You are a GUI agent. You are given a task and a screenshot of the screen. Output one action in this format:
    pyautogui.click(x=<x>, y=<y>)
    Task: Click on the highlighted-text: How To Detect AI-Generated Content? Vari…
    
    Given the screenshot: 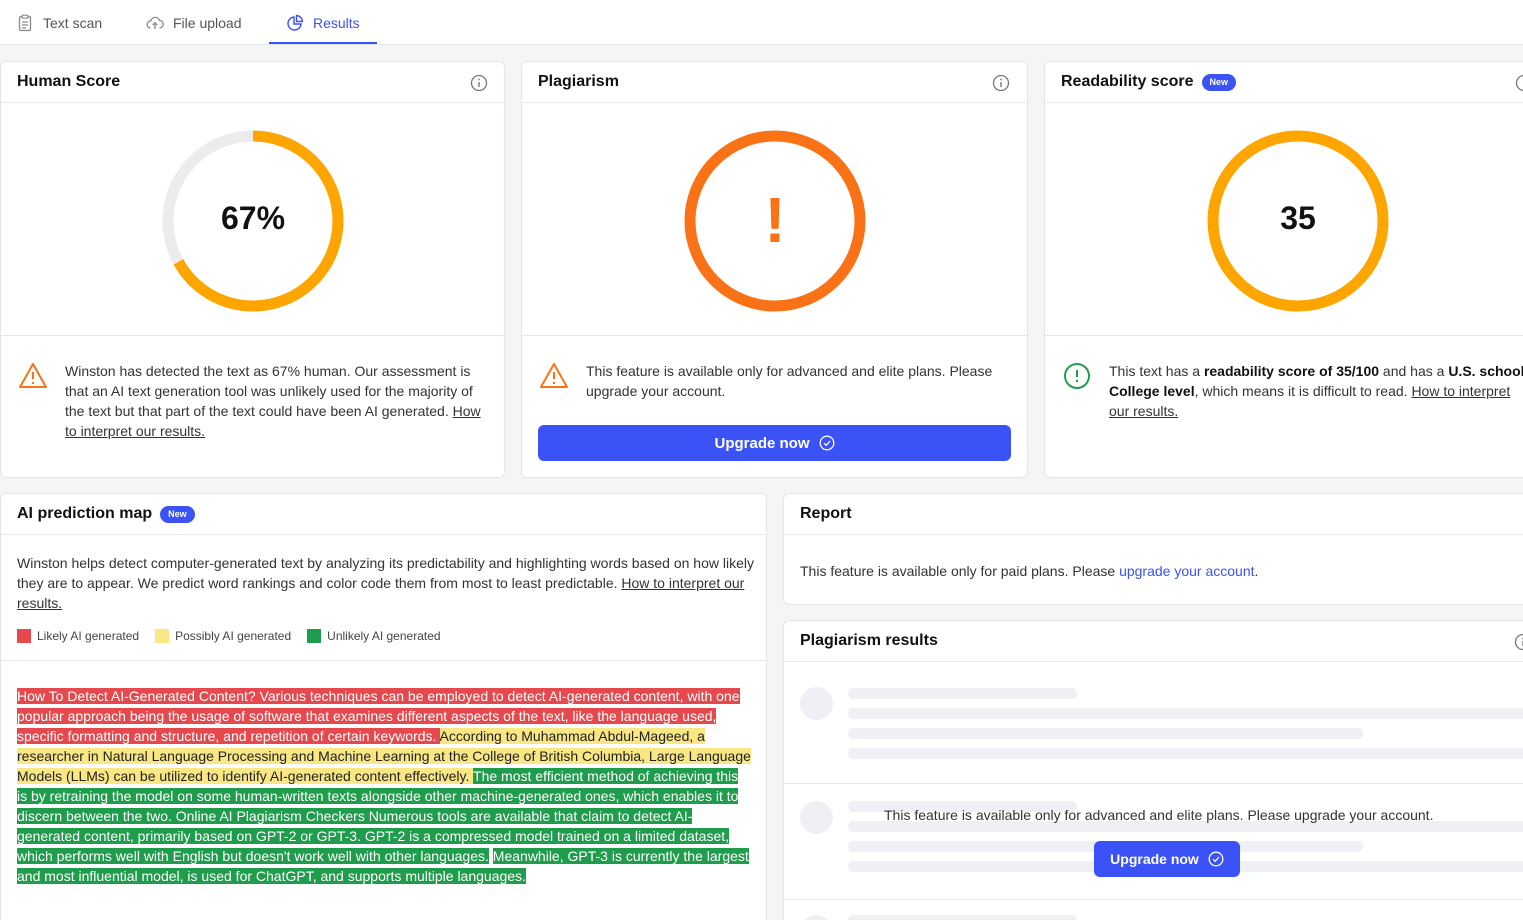 What is the action you would take?
    pyautogui.click(x=384, y=786)
    